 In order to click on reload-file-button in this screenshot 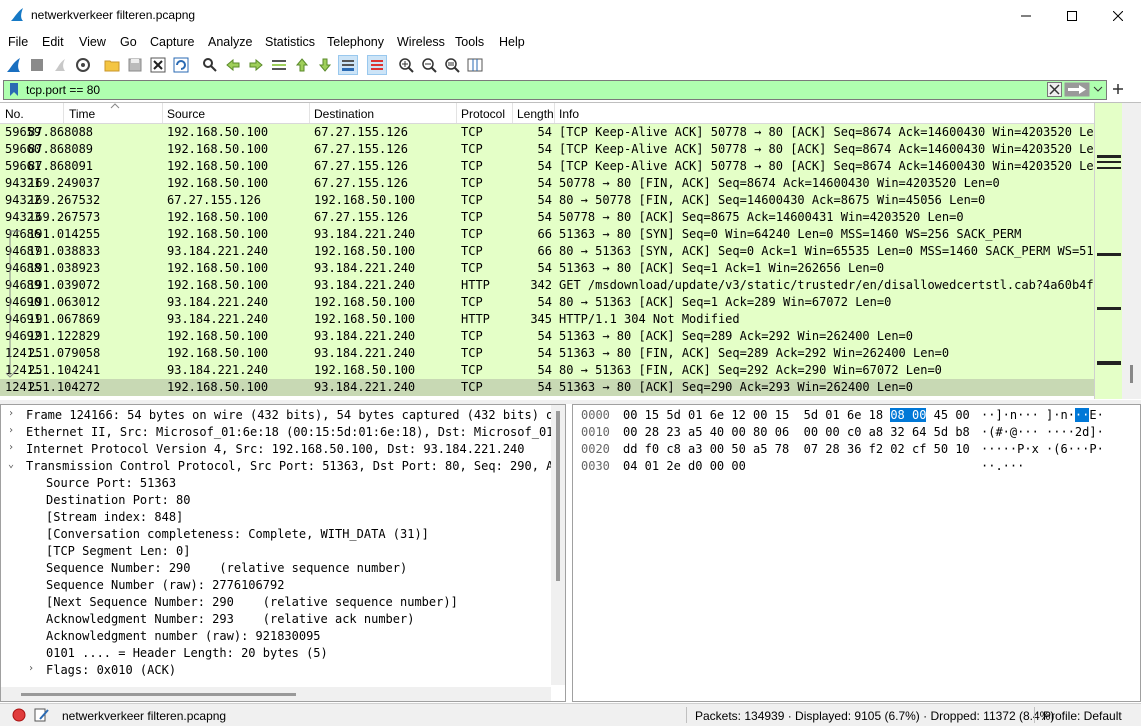, I will do `click(181, 65)`.